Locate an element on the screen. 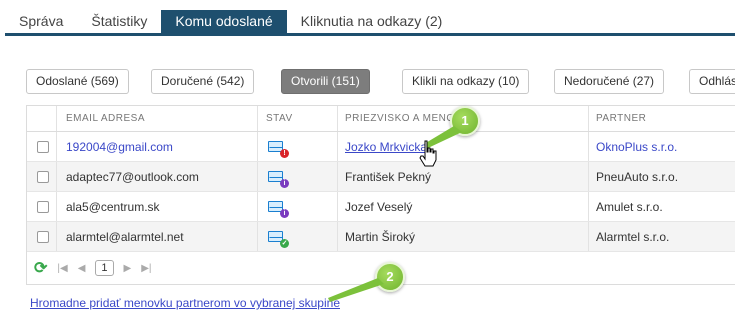 The image size is (735, 323). next-page-icon: ▶ is located at coordinates (128, 268).